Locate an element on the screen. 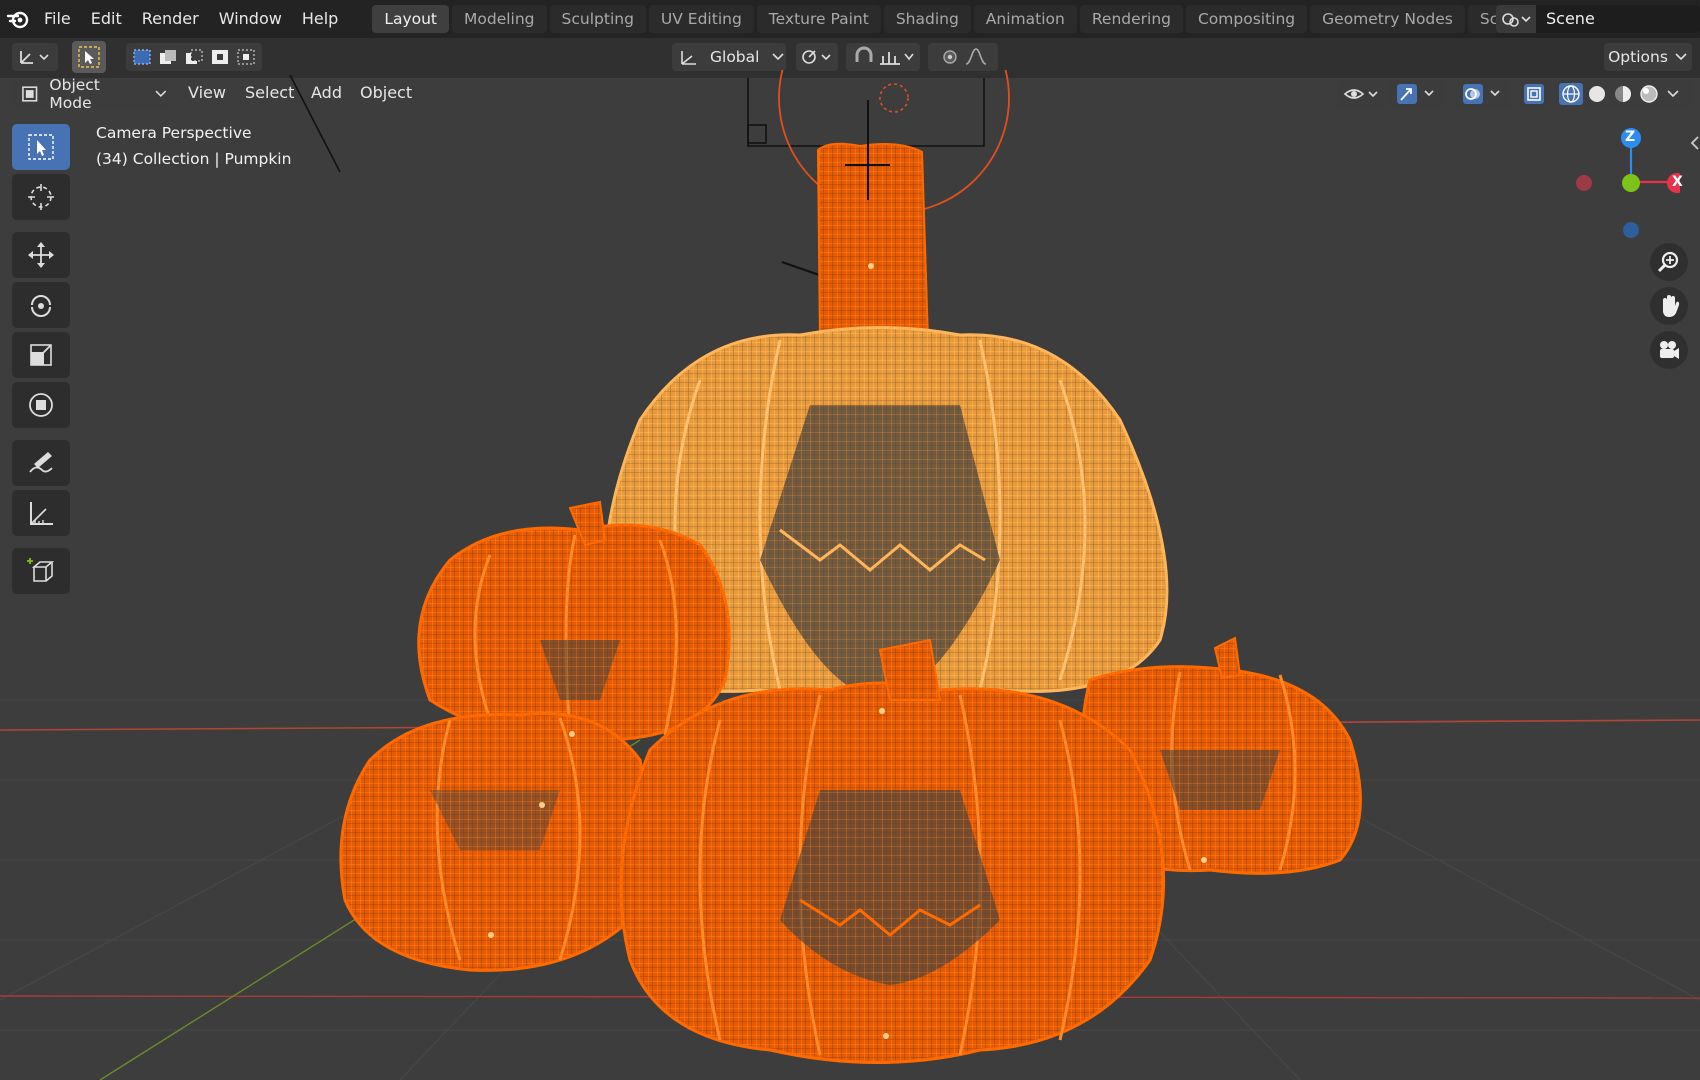 The height and width of the screenshot is (1080, 1700). select-intersect-icon is located at coordinates (246, 57).